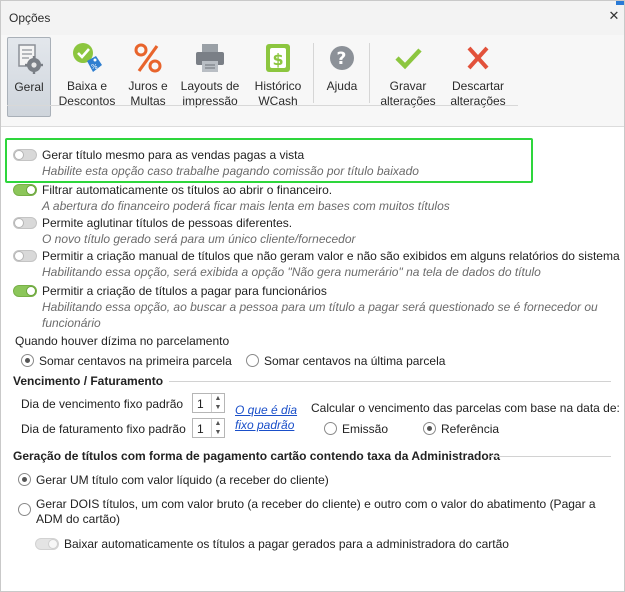  What do you see at coordinates (355, 361) in the screenshot?
I see `radio-ultima-parcela-label: Somar centavos na última parcela` at bounding box center [355, 361].